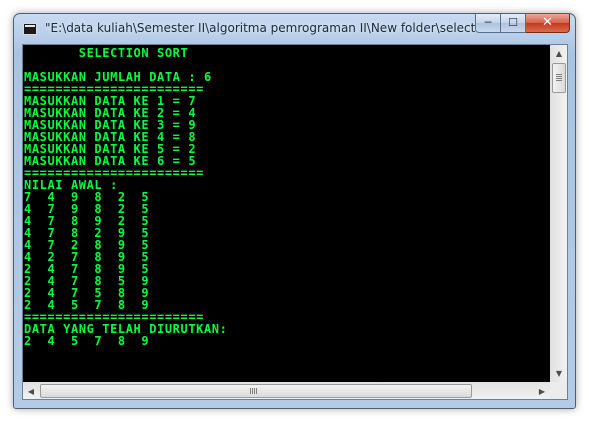 The height and width of the screenshot is (423, 589). Describe the element at coordinates (559, 373) in the screenshot. I see `scroll-down-arrow-icon: ▼` at that location.